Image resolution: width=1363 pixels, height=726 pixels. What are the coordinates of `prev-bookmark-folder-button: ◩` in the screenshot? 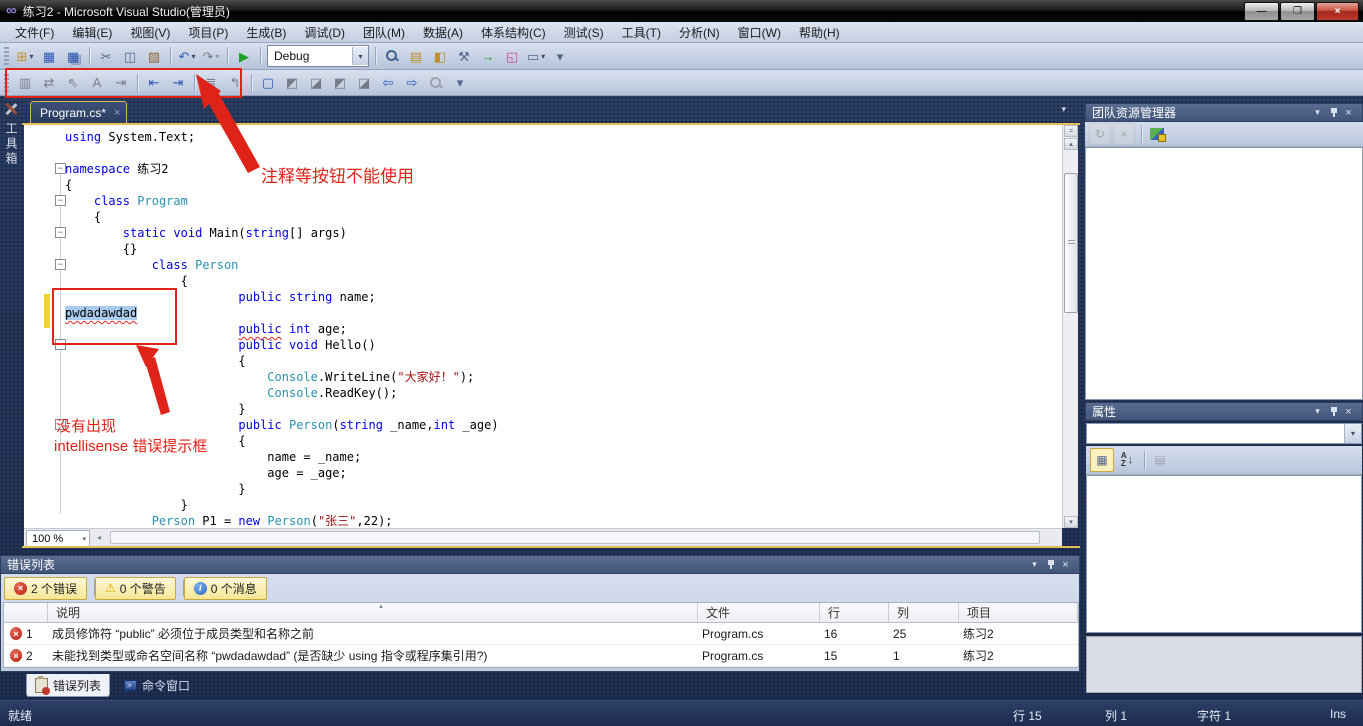 It's located at (340, 83).